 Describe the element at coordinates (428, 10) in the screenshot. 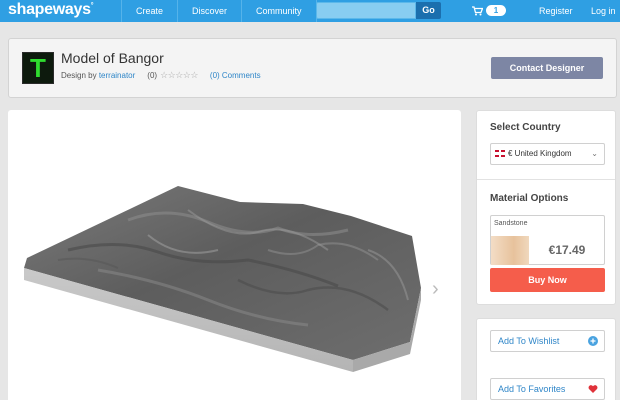

I see `search-go-button: Go` at that location.